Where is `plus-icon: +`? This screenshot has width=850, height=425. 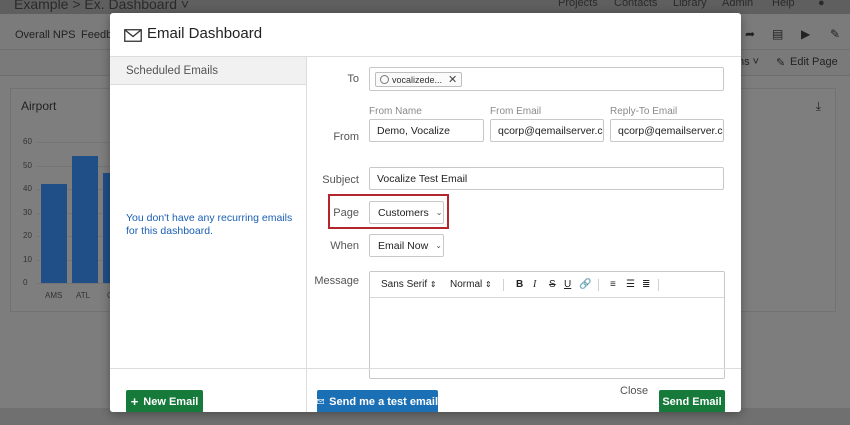 plus-icon: + is located at coordinates (134, 401).